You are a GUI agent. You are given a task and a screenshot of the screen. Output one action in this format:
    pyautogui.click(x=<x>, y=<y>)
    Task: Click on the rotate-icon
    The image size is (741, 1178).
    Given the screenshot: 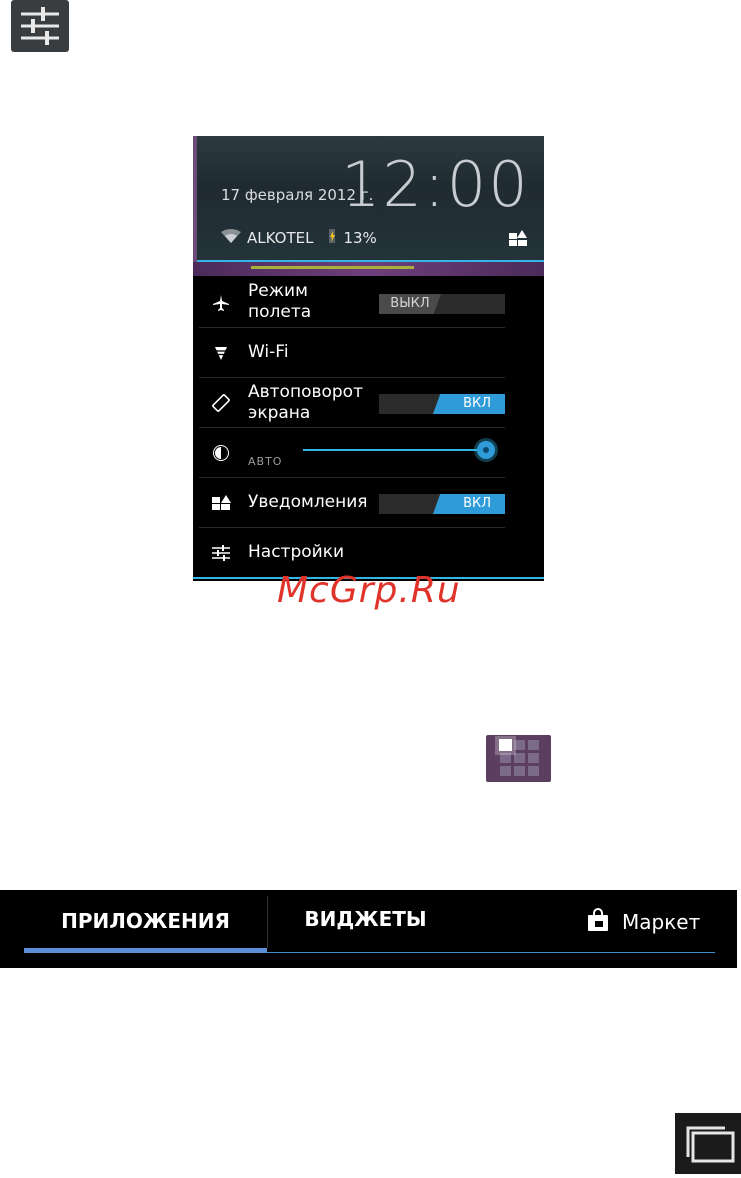 What is the action you would take?
    pyautogui.click(x=221, y=403)
    